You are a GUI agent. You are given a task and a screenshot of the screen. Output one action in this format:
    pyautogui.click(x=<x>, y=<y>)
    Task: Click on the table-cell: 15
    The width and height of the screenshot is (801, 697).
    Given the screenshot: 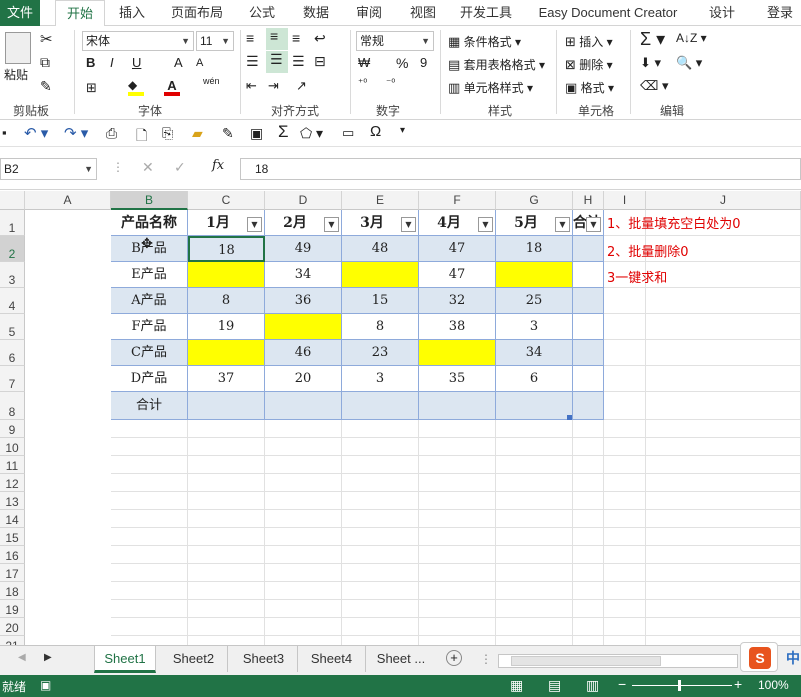 What is the action you would take?
    pyautogui.click(x=380, y=301)
    